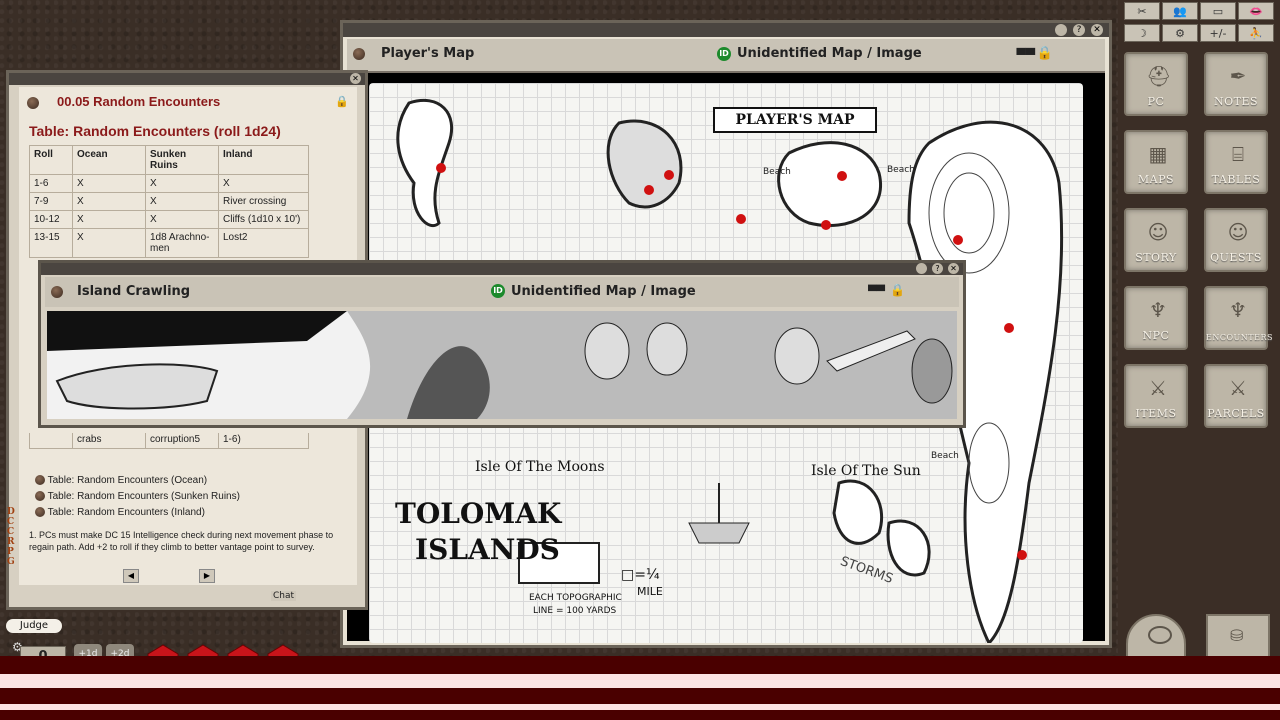 This screenshot has width=1280, height=720. I want to click on sidebar-button-quests: ☺ QUESTS, so click(1236, 240).